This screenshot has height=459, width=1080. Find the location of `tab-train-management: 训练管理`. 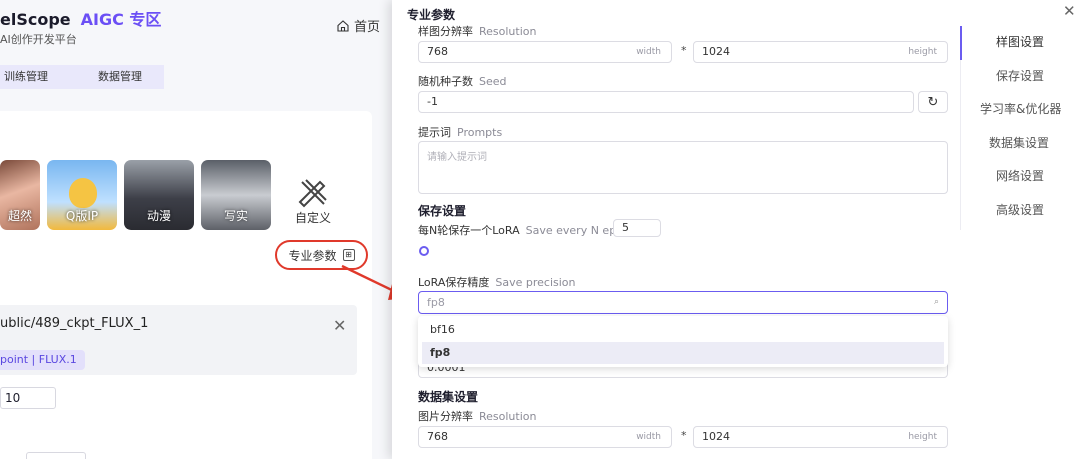

tab-train-management: 训练管理 is located at coordinates (32, 77).